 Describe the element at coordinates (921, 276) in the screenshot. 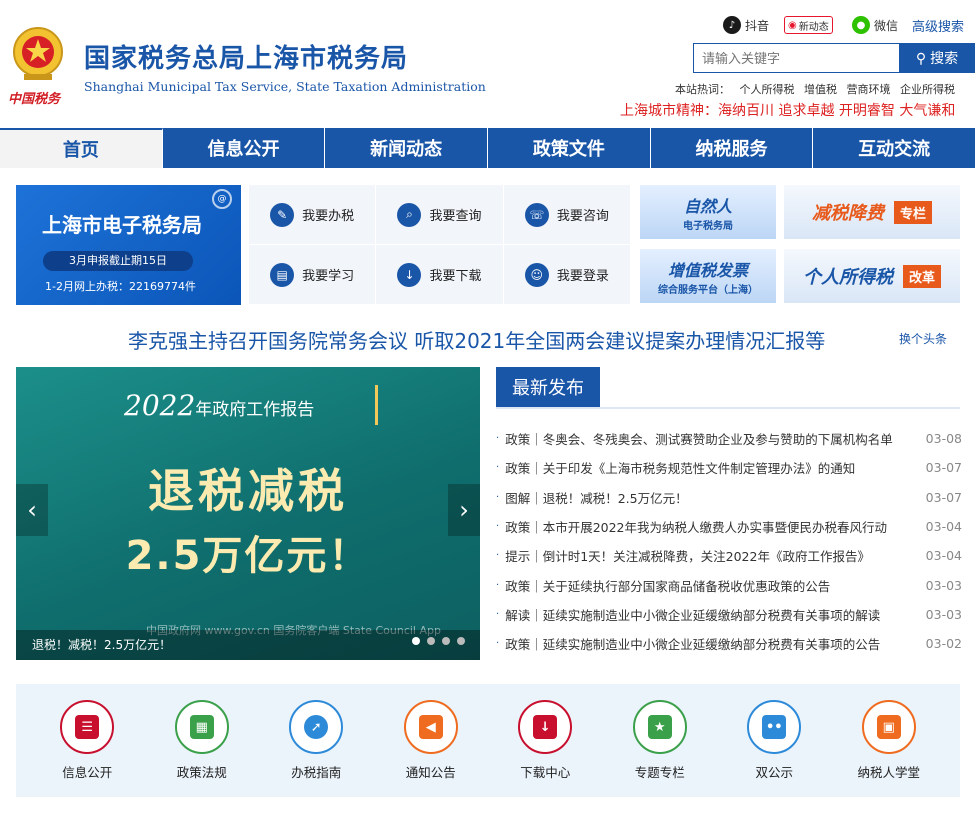

I see `promo-tag: 改革` at that location.